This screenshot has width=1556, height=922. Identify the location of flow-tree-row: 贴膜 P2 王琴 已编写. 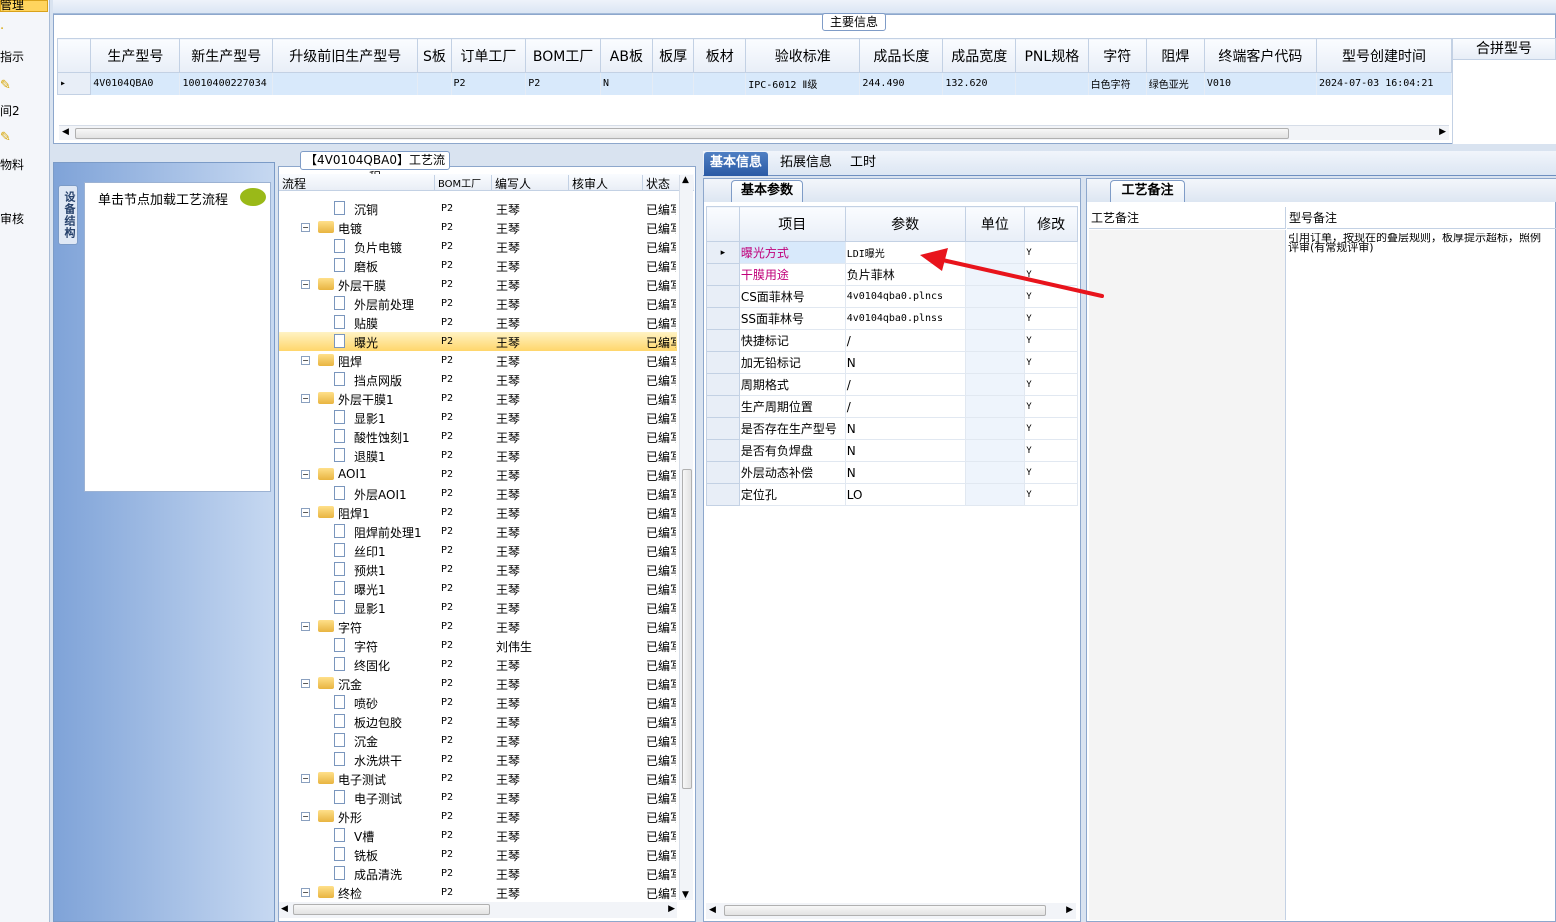
(478, 322).